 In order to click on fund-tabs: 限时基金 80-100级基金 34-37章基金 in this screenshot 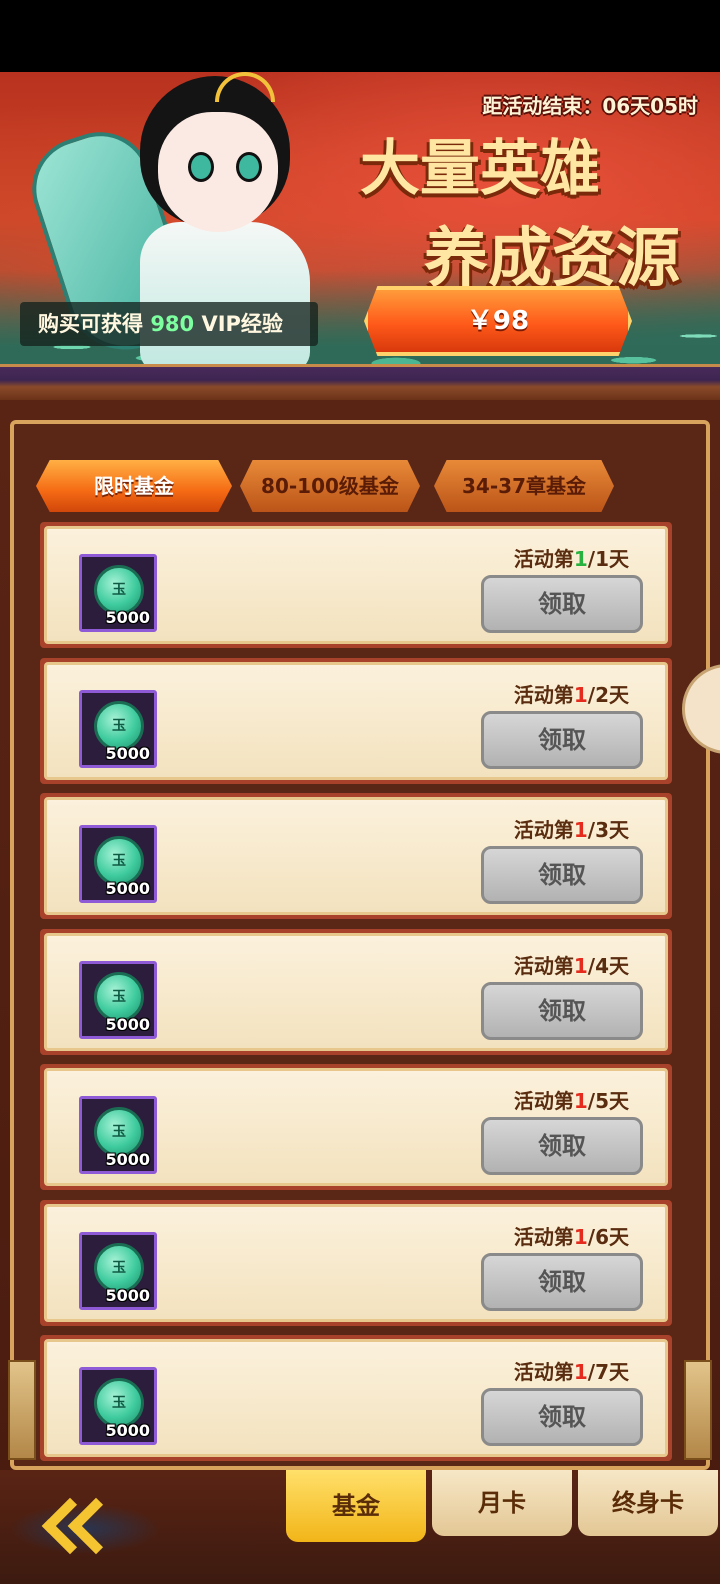, I will do `click(356, 487)`.